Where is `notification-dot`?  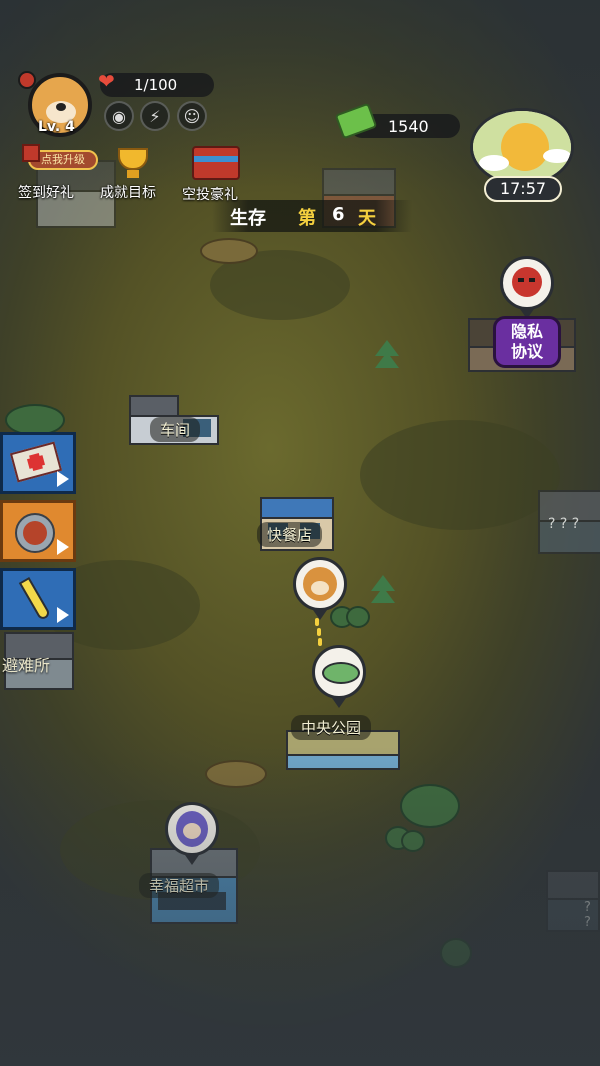
notification-dot is located at coordinates (27, 80).